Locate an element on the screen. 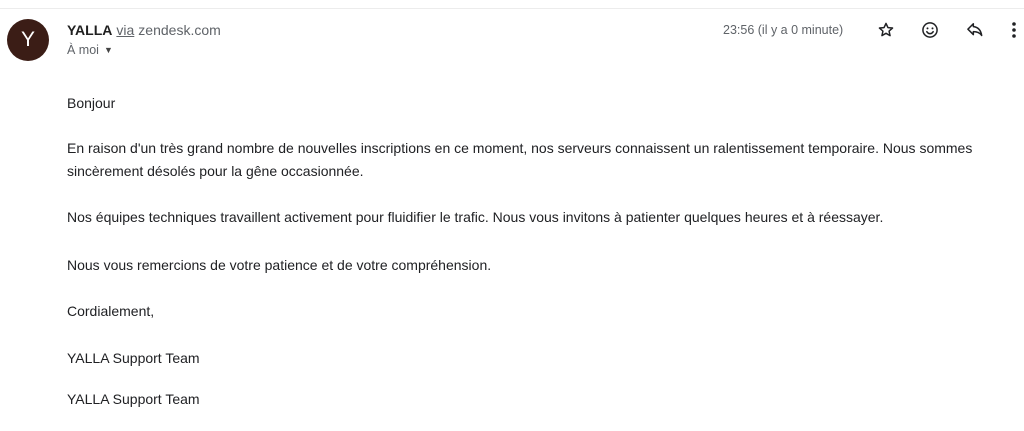  emoji-reaction-button is located at coordinates (930, 30).